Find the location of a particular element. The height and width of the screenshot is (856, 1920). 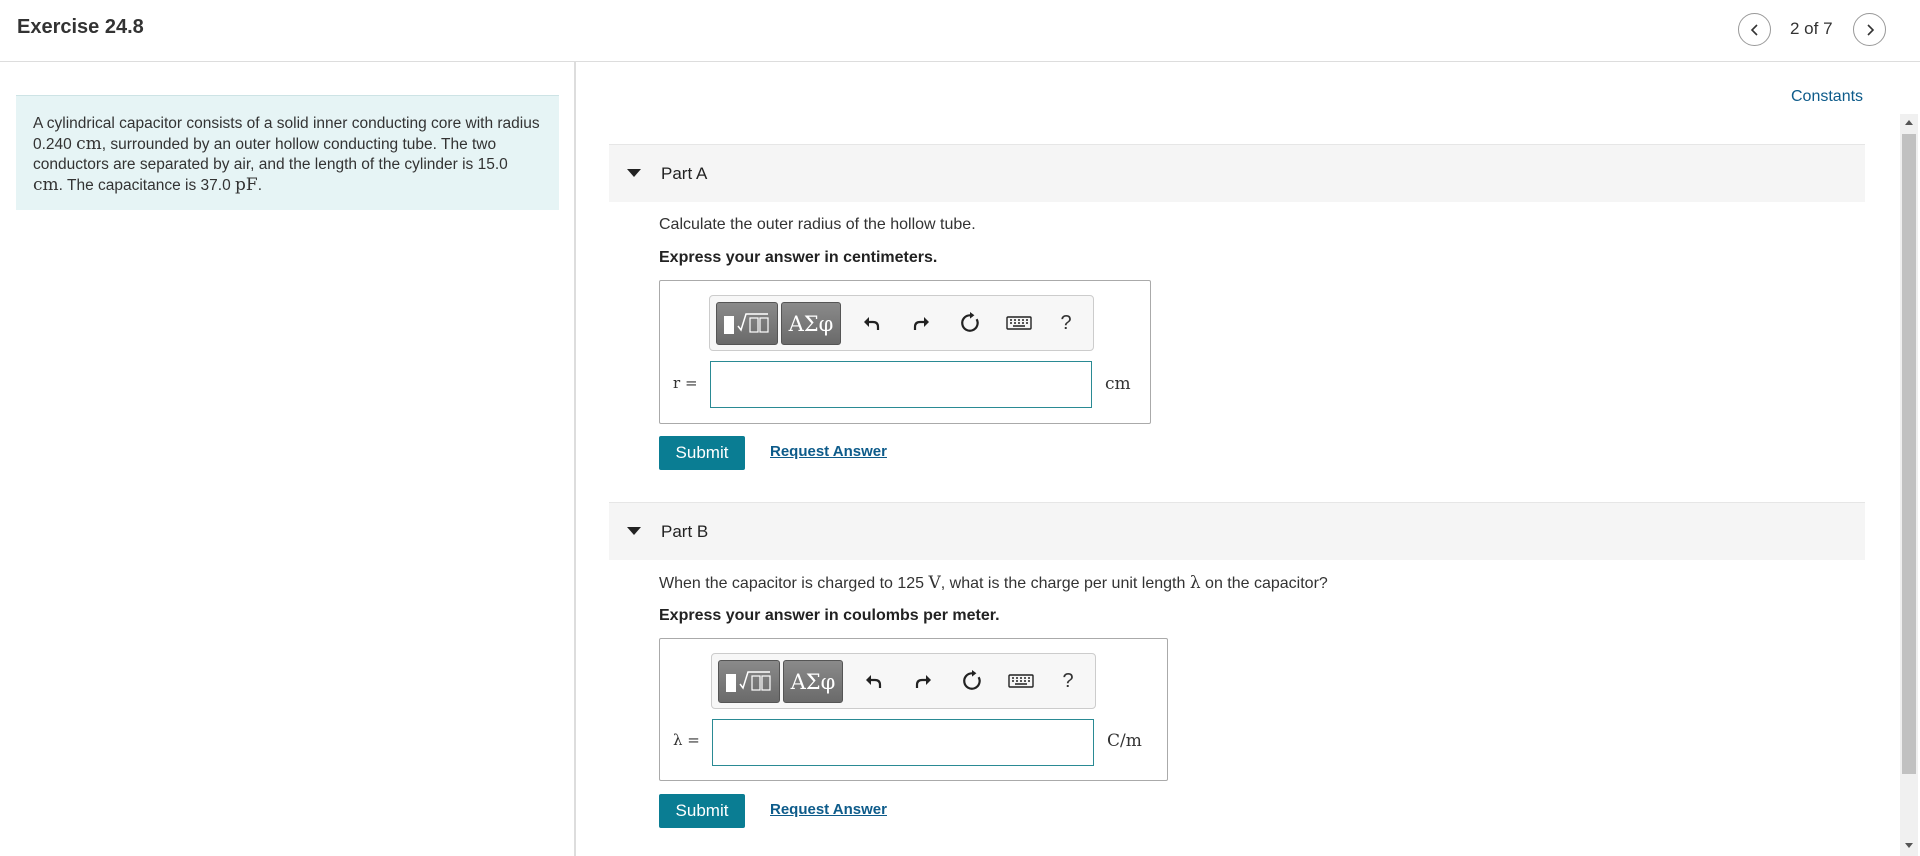

previous-button is located at coordinates (1754, 29).